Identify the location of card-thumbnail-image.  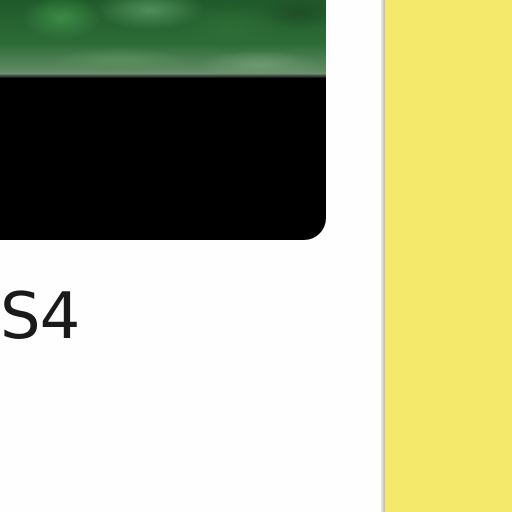
(163, 39).